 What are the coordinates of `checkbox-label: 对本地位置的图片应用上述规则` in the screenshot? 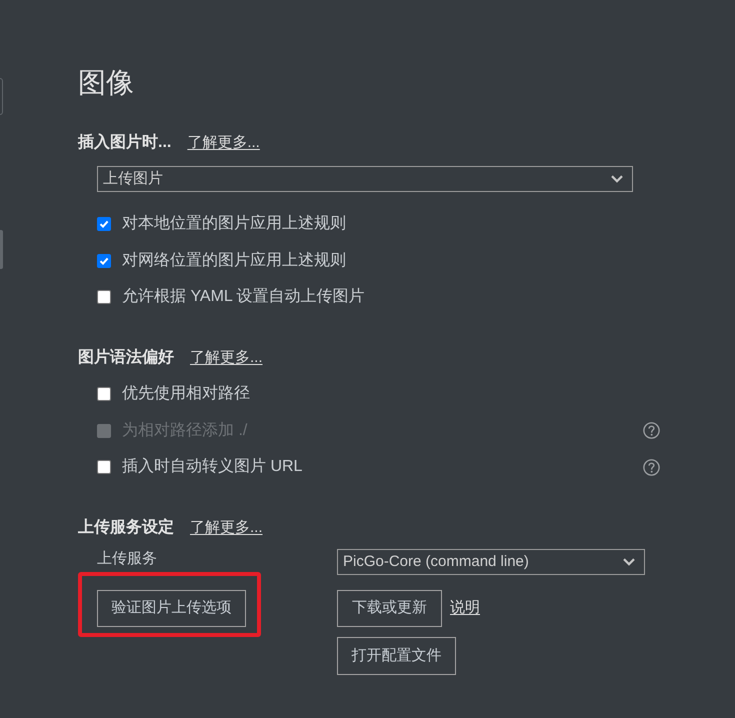 It's located at (234, 224).